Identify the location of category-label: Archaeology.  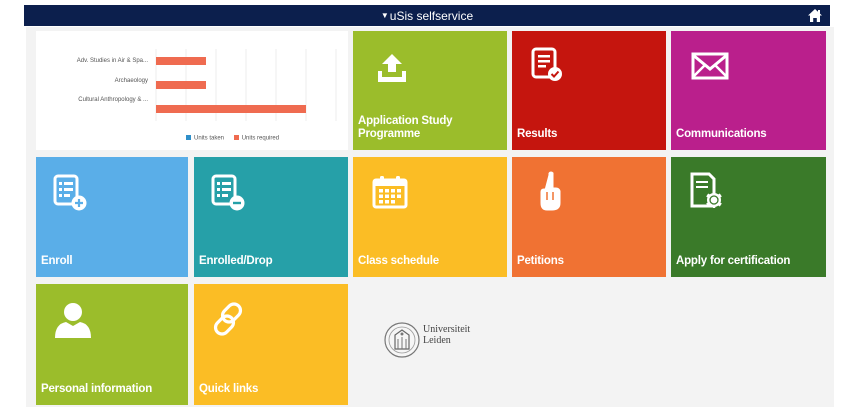
(131, 81).